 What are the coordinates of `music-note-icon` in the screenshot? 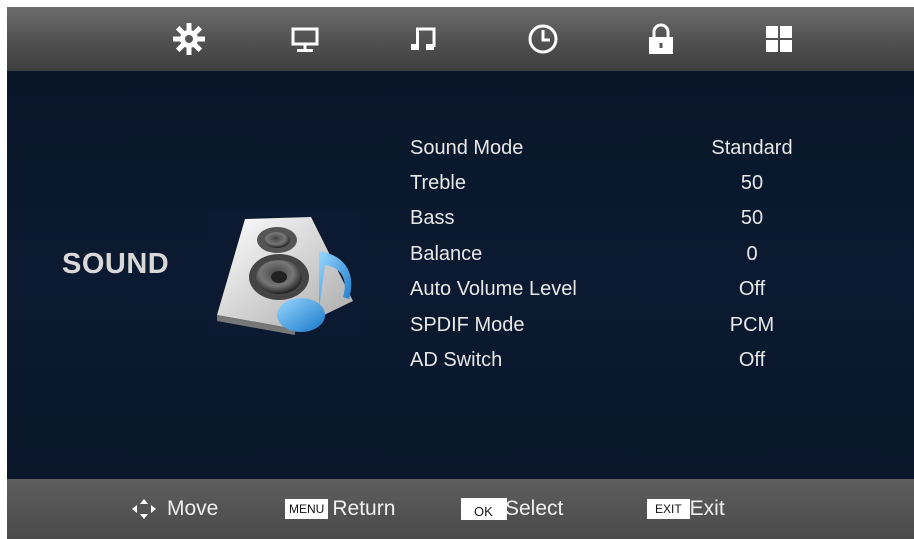 It's located at (423, 38).